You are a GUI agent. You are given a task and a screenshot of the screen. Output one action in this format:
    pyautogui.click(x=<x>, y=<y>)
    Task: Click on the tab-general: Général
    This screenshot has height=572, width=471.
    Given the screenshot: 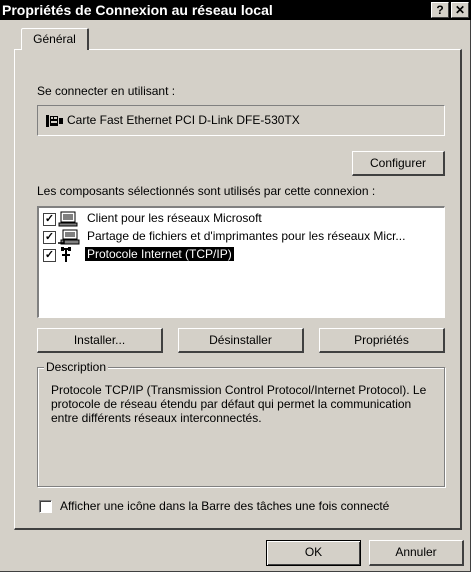 What is the action you would take?
    pyautogui.click(x=55, y=39)
    